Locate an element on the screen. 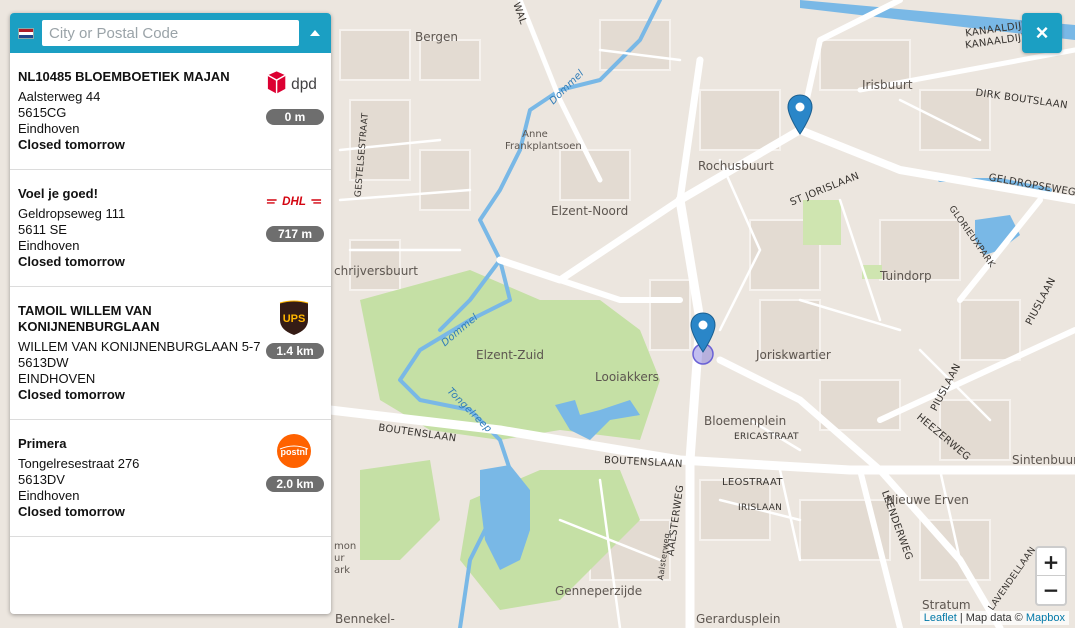  map-marker-pin-icon is located at coordinates (800, 117).